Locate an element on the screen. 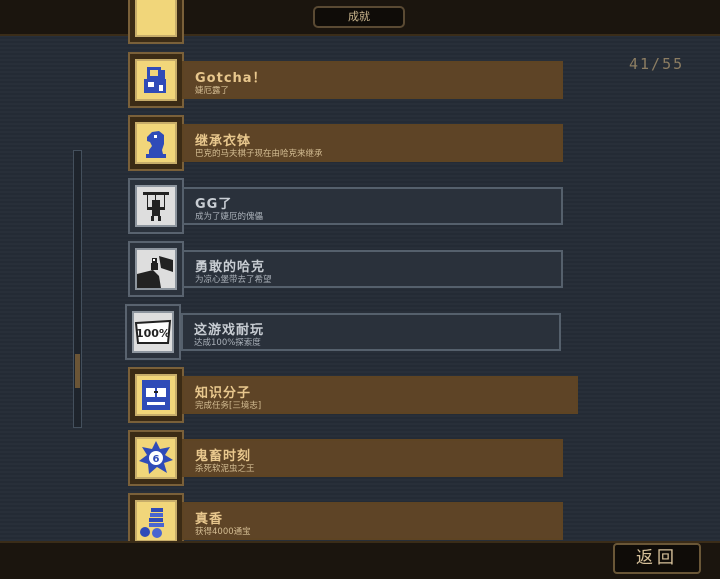 The height and width of the screenshot is (579, 720). back-button: 返回 is located at coordinates (657, 558).